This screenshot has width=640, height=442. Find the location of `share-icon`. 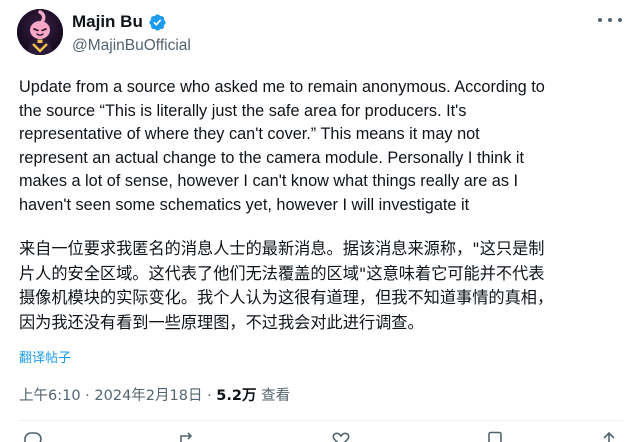

share-icon is located at coordinates (609, 436).